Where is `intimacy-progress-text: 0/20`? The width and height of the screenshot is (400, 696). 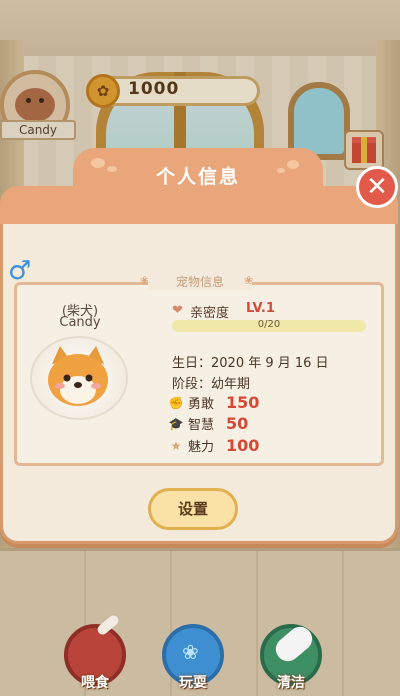 intimacy-progress-text: 0/20 is located at coordinates (269, 324).